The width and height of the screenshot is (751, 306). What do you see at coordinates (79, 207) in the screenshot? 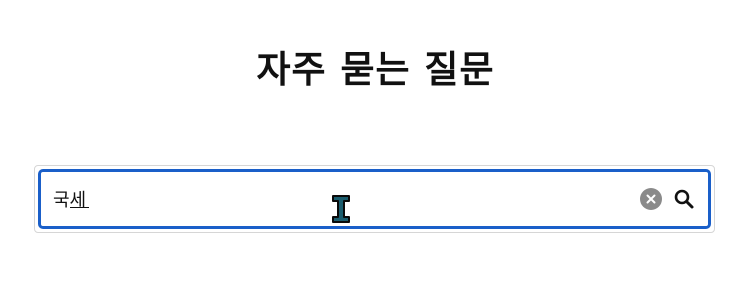
I see `ime-composition-underline` at bounding box center [79, 207].